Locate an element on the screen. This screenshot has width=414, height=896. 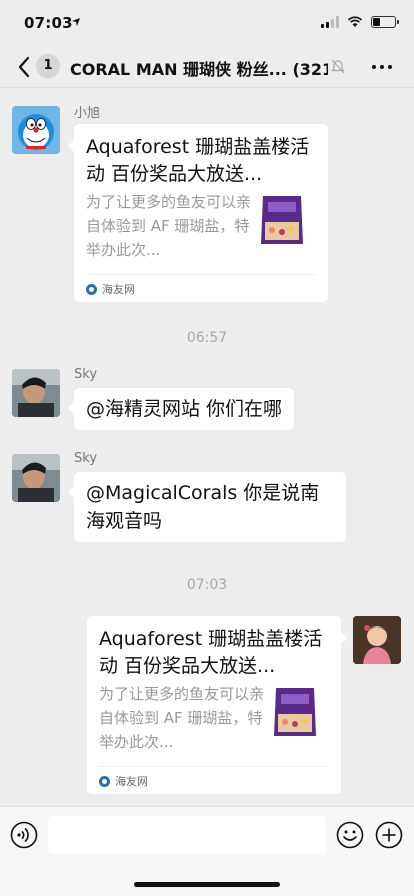
timestamp: 06:57 is located at coordinates (207, 338).